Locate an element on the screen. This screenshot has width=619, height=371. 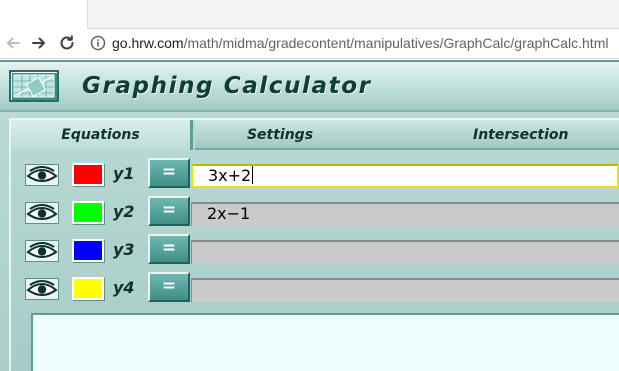
equation-row-y2: y2 = 2x−1 is located at coordinates (315, 213).